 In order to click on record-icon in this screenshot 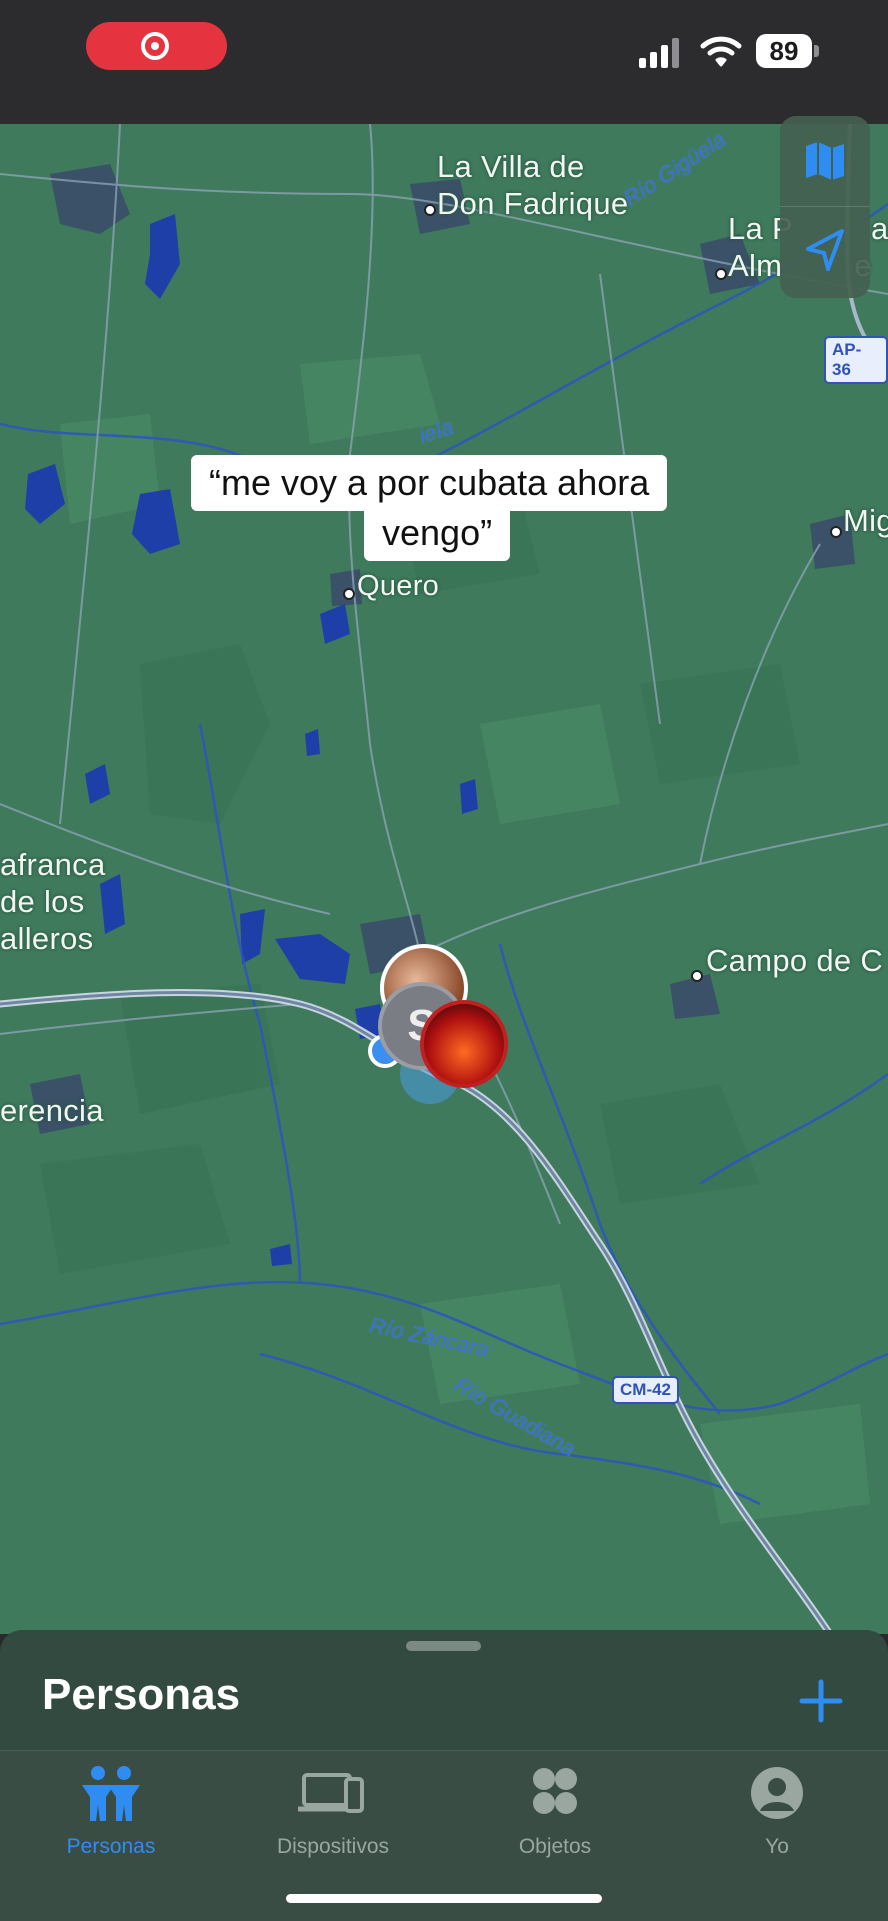, I will do `click(155, 46)`.